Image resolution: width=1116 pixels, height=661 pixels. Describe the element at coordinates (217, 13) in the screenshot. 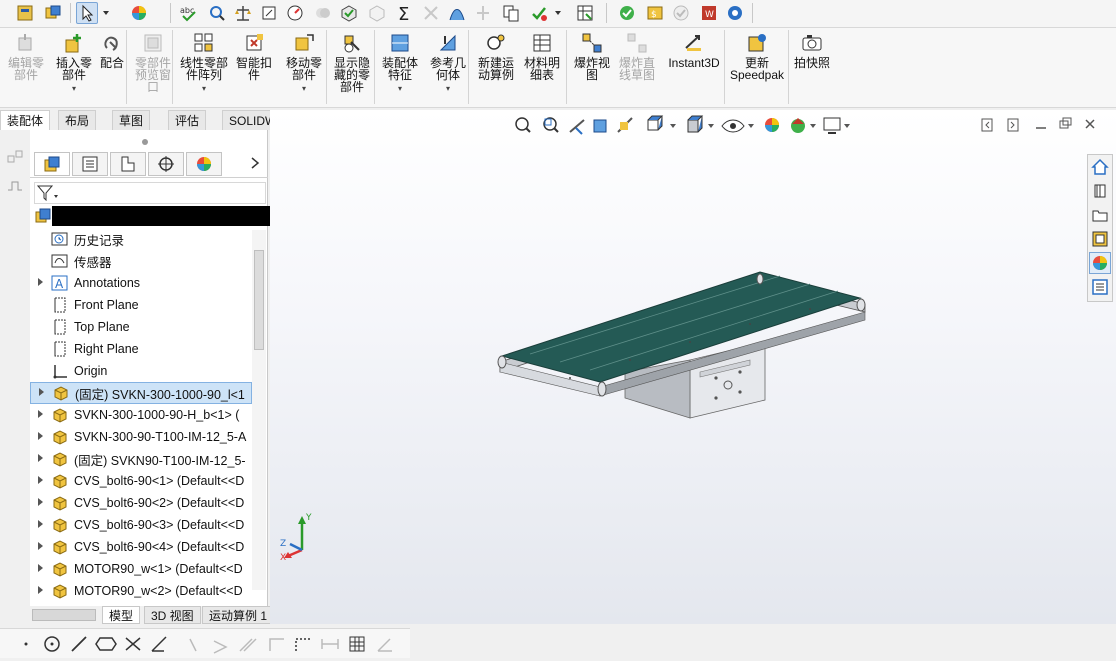

I see `measure-icon` at that location.